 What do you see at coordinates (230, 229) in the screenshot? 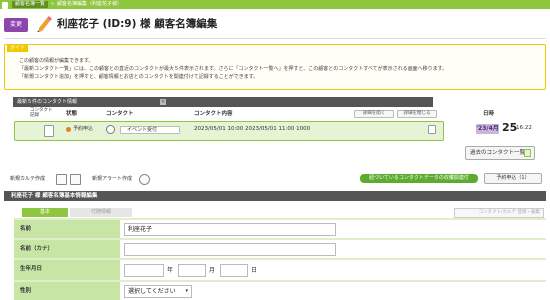
I see `name-input: 利座花子` at bounding box center [230, 229].